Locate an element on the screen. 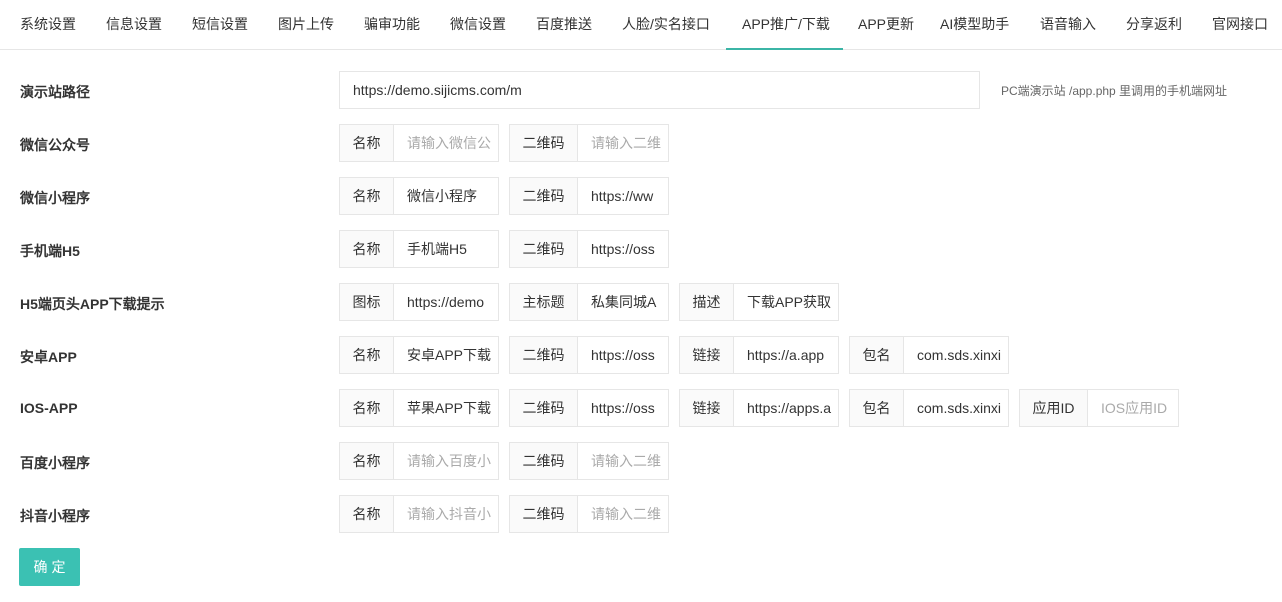 Image resolution: width=1282 pixels, height=602 pixels. douyin-name-group: 名称 请输入抖音小 is located at coordinates (419, 514).